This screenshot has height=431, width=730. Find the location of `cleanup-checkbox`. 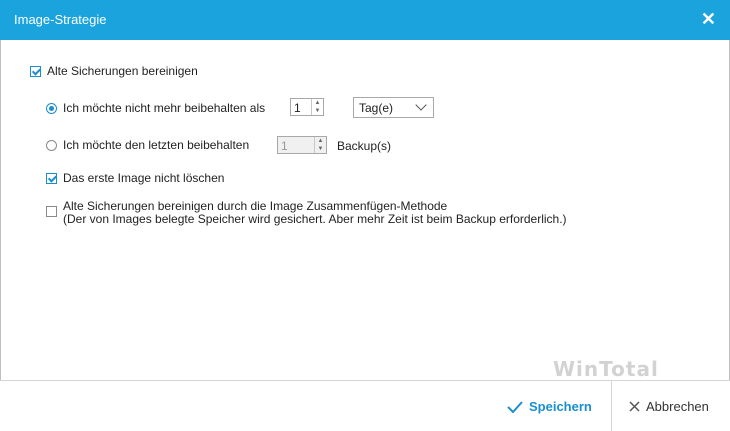

cleanup-checkbox is located at coordinates (35, 71).